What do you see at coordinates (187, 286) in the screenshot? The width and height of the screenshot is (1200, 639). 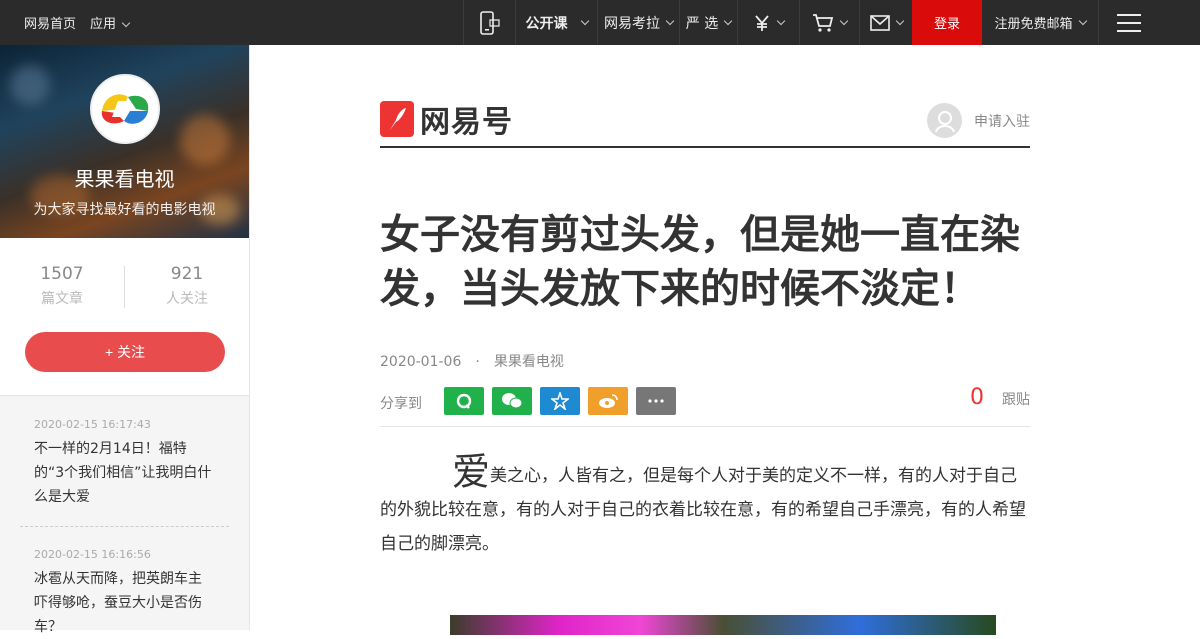 I see `followers-stat: 921 人关注` at bounding box center [187, 286].